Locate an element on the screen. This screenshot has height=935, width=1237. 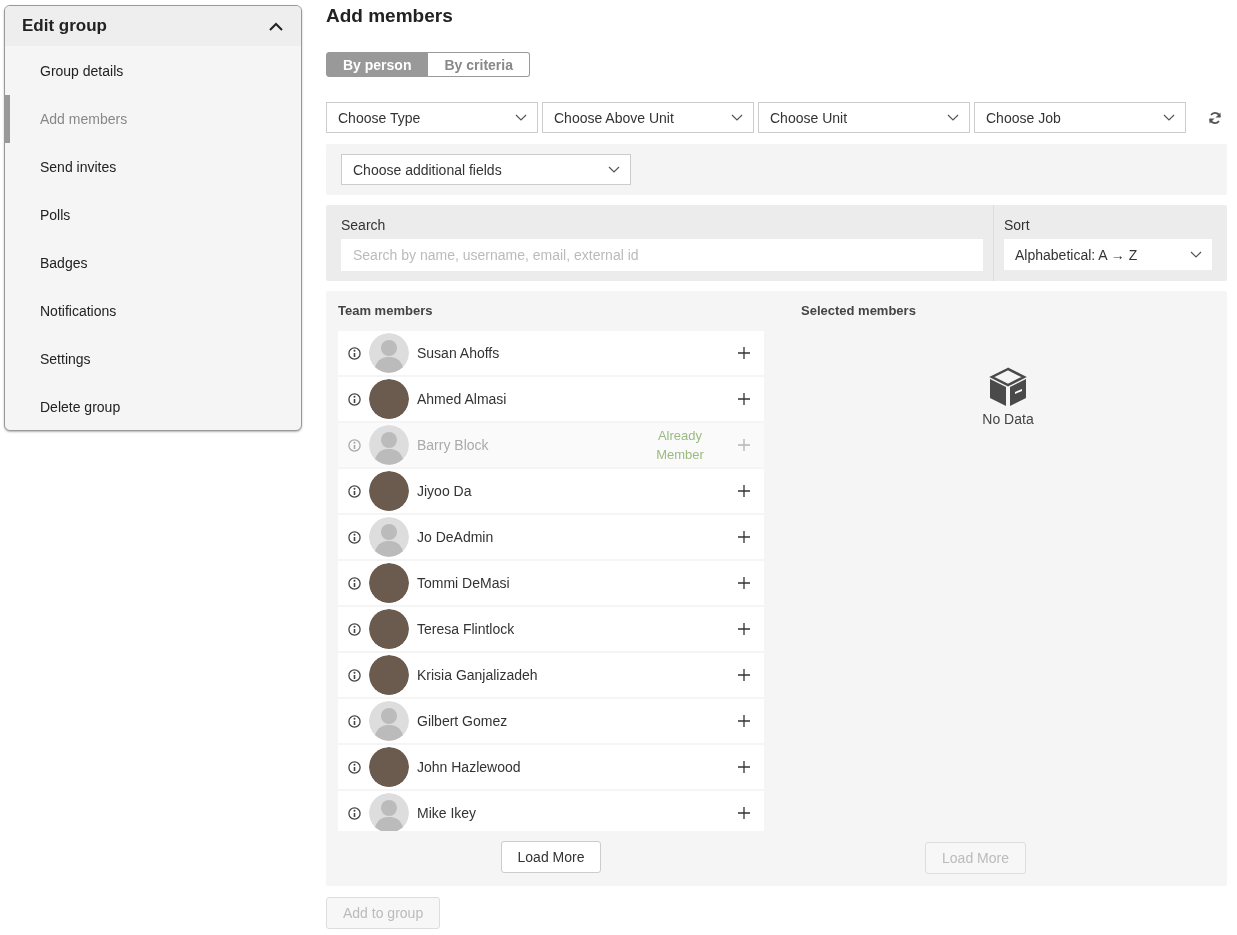
member-row: Ahmed Almasi is located at coordinates (551, 399).